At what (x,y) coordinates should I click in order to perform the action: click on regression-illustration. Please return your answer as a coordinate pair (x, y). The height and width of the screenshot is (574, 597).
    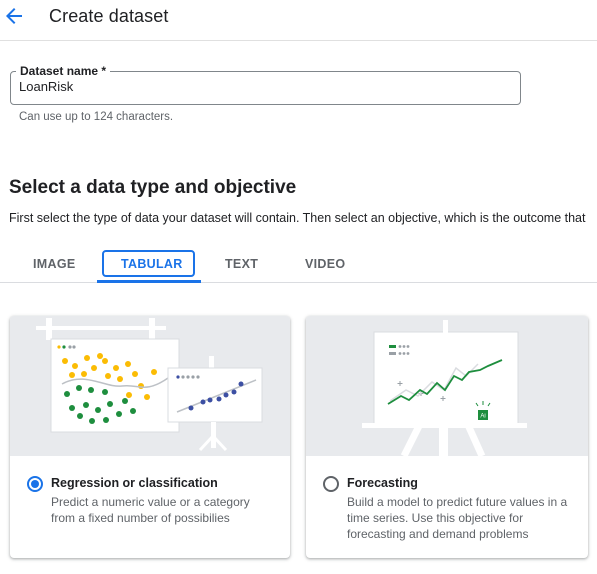
    Looking at the image, I should click on (150, 386).